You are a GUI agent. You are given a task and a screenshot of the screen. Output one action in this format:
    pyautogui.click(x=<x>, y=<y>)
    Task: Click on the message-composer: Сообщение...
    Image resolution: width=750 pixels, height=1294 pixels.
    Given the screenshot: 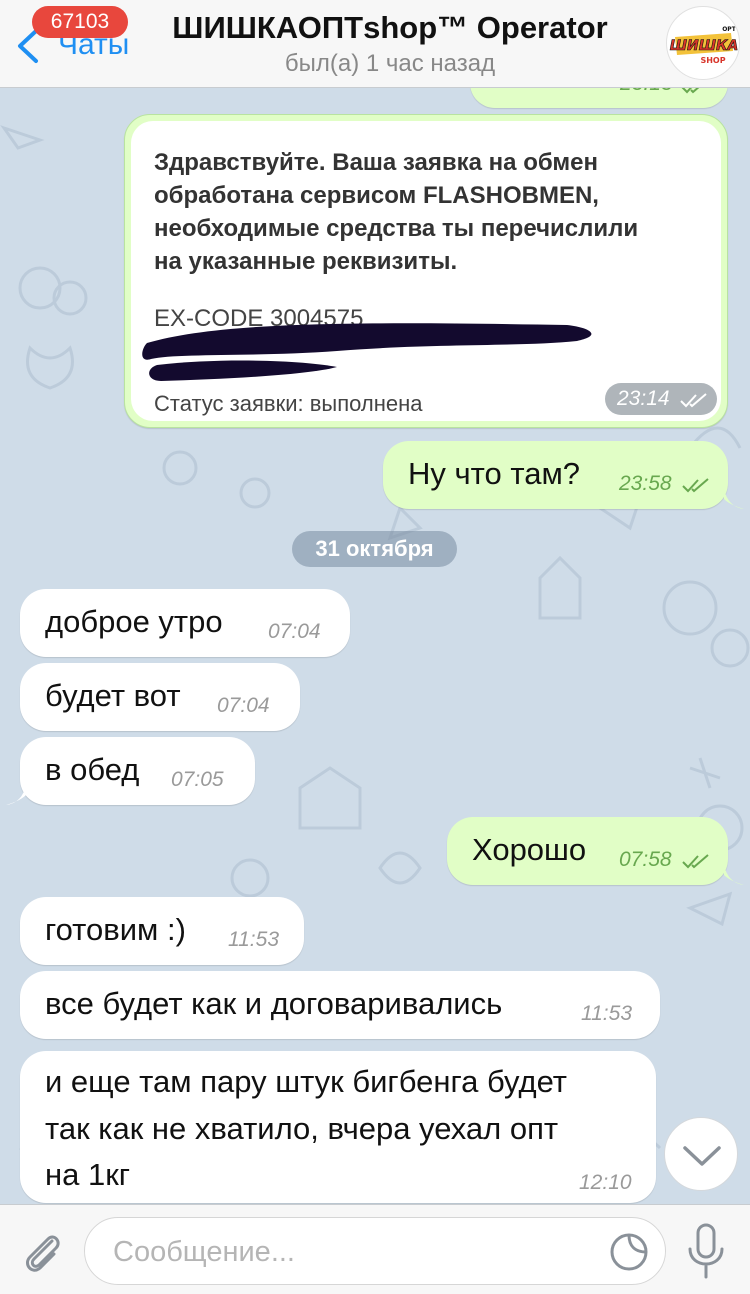 What is the action you would take?
    pyautogui.click(x=375, y=1249)
    